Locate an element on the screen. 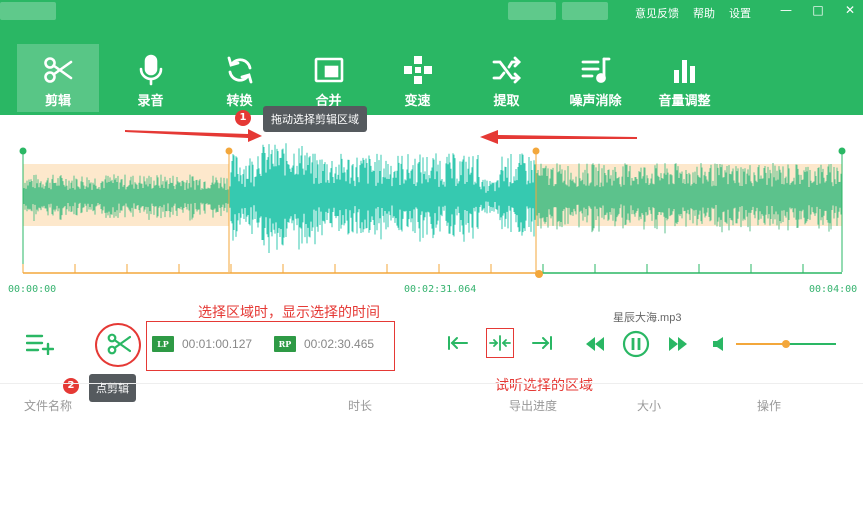  playhead-marker is located at coordinates (539, 274).